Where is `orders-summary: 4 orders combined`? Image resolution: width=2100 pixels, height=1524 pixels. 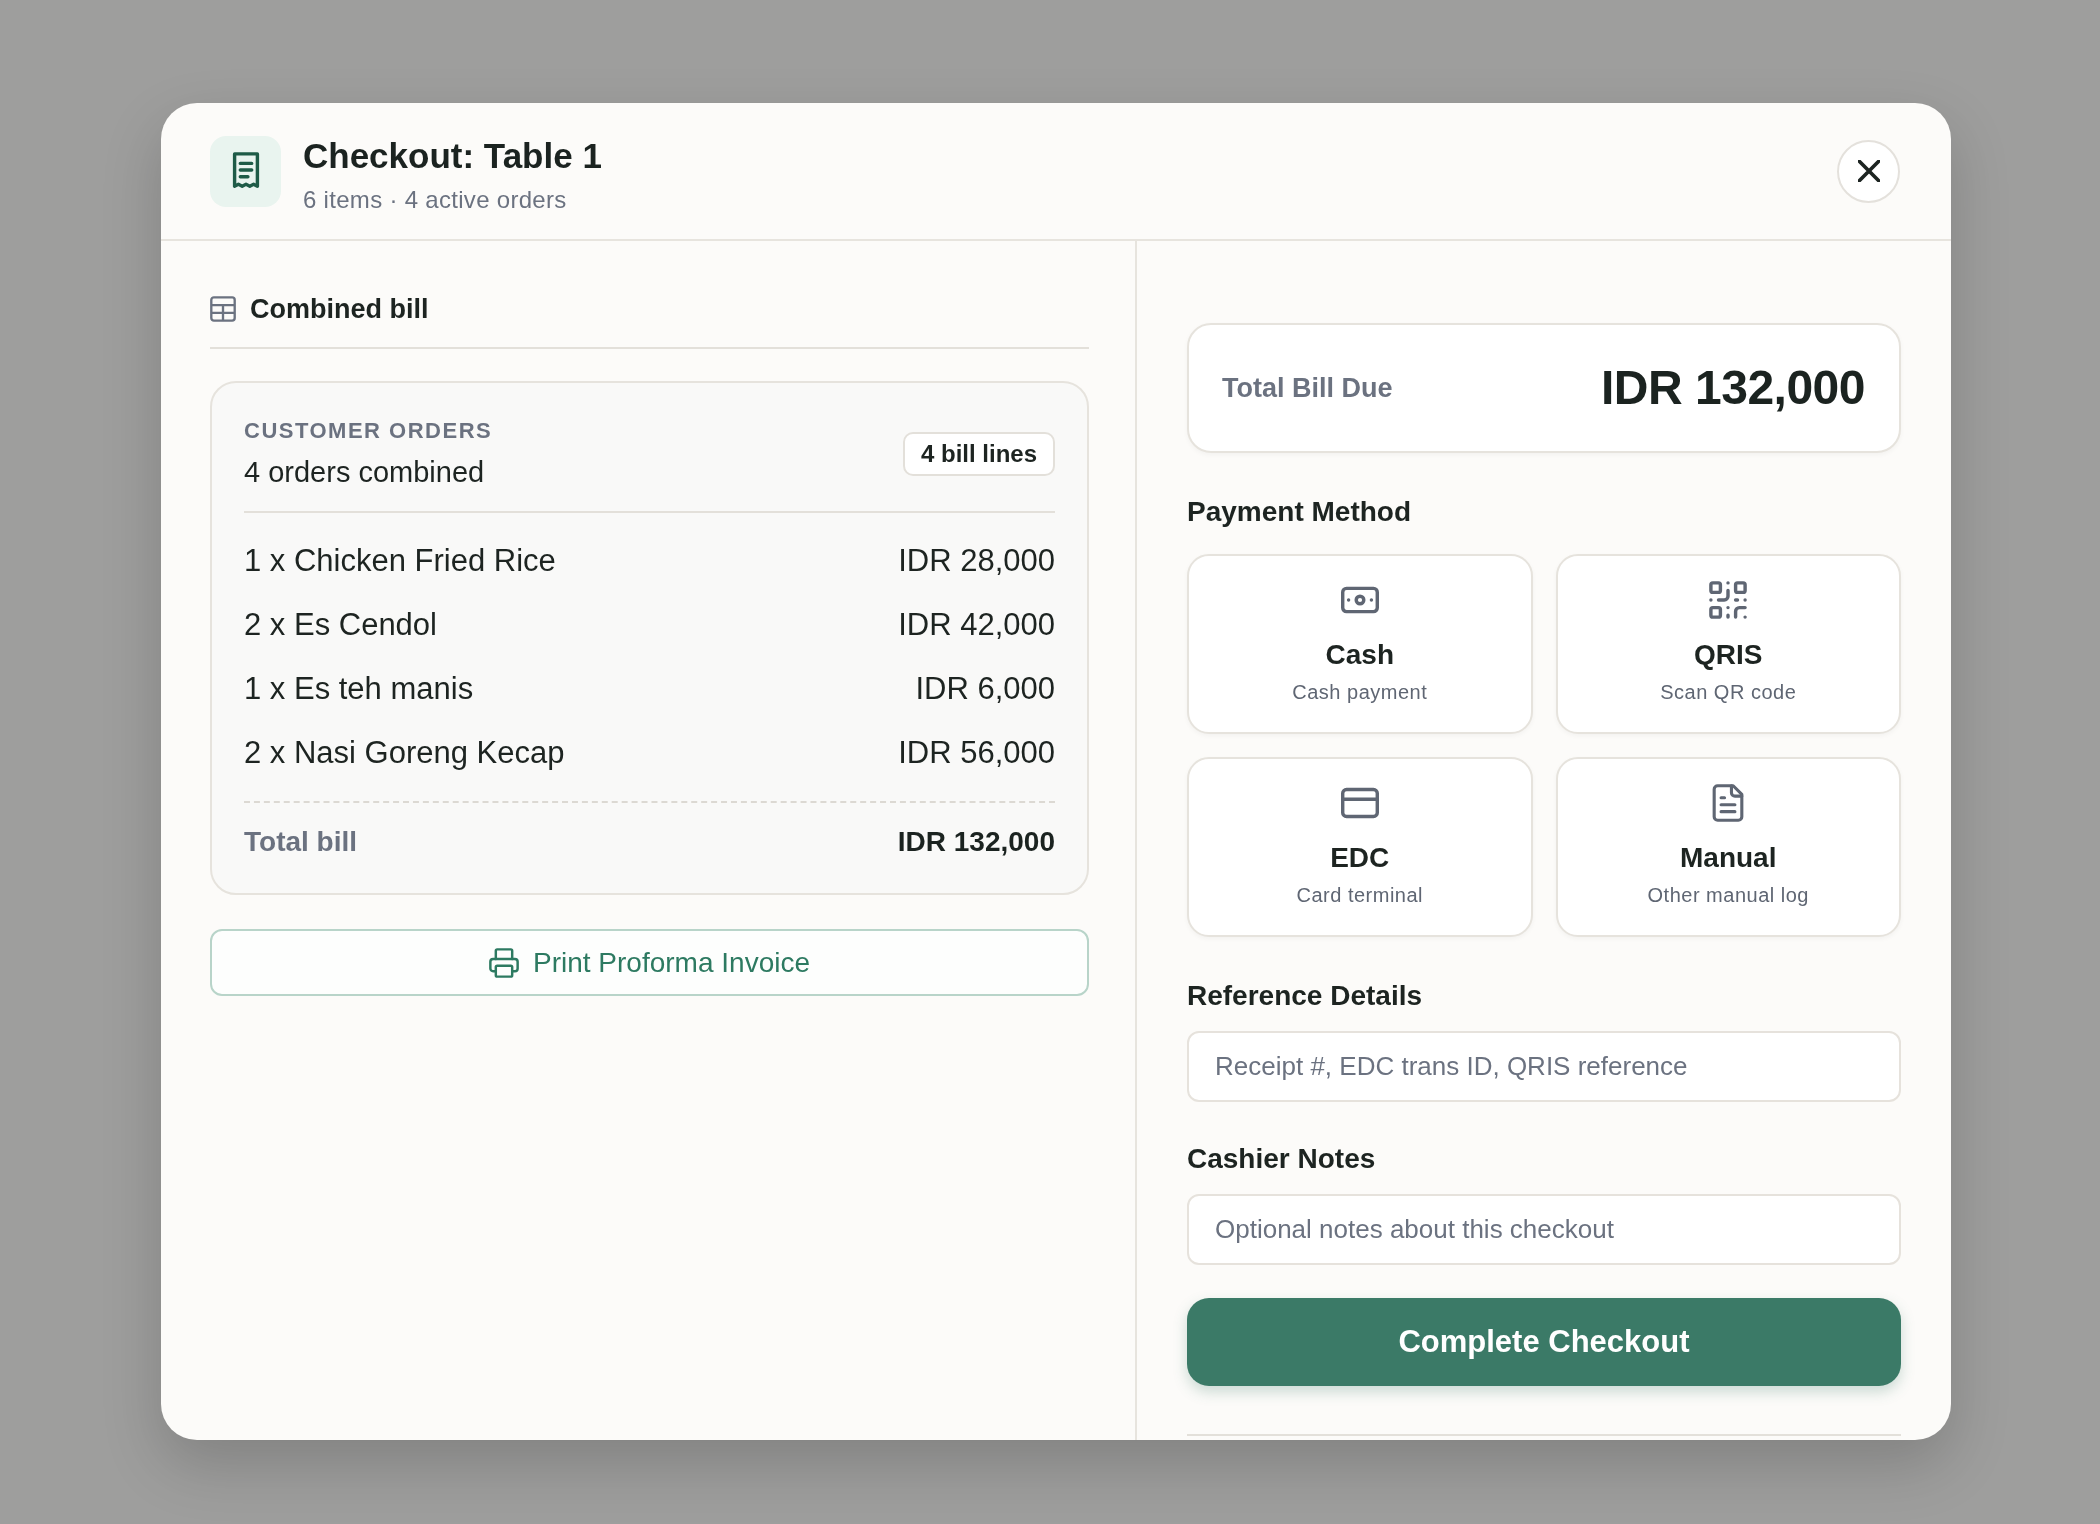 orders-summary: 4 orders combined is located at coordinates (365, 472).